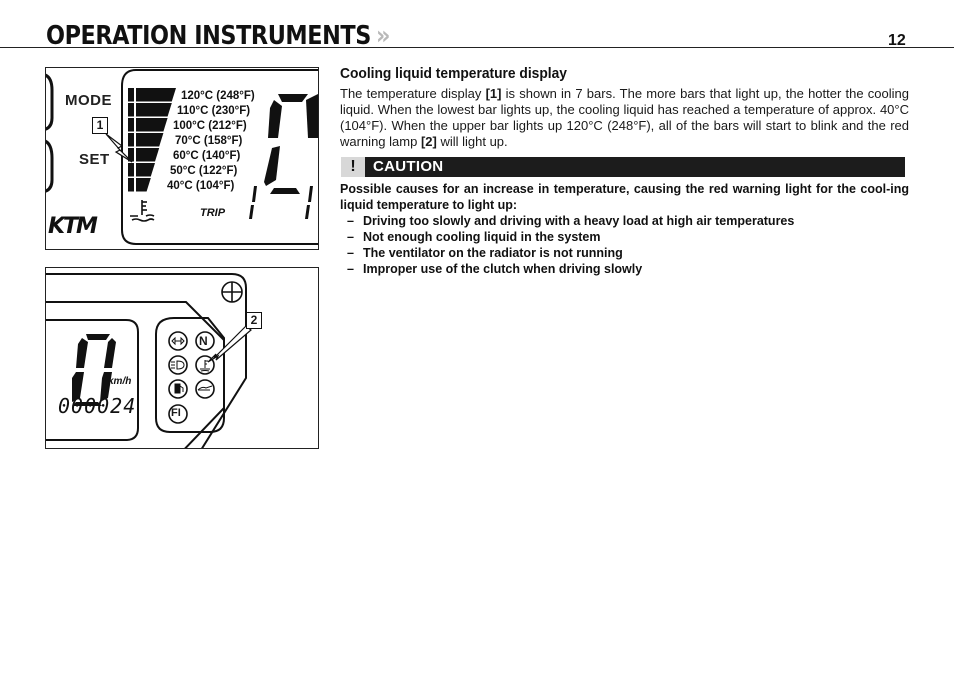 The width and height of the screenshot is (954, 675). I want to click on ktm-logo: KTM, so click(73, 226).